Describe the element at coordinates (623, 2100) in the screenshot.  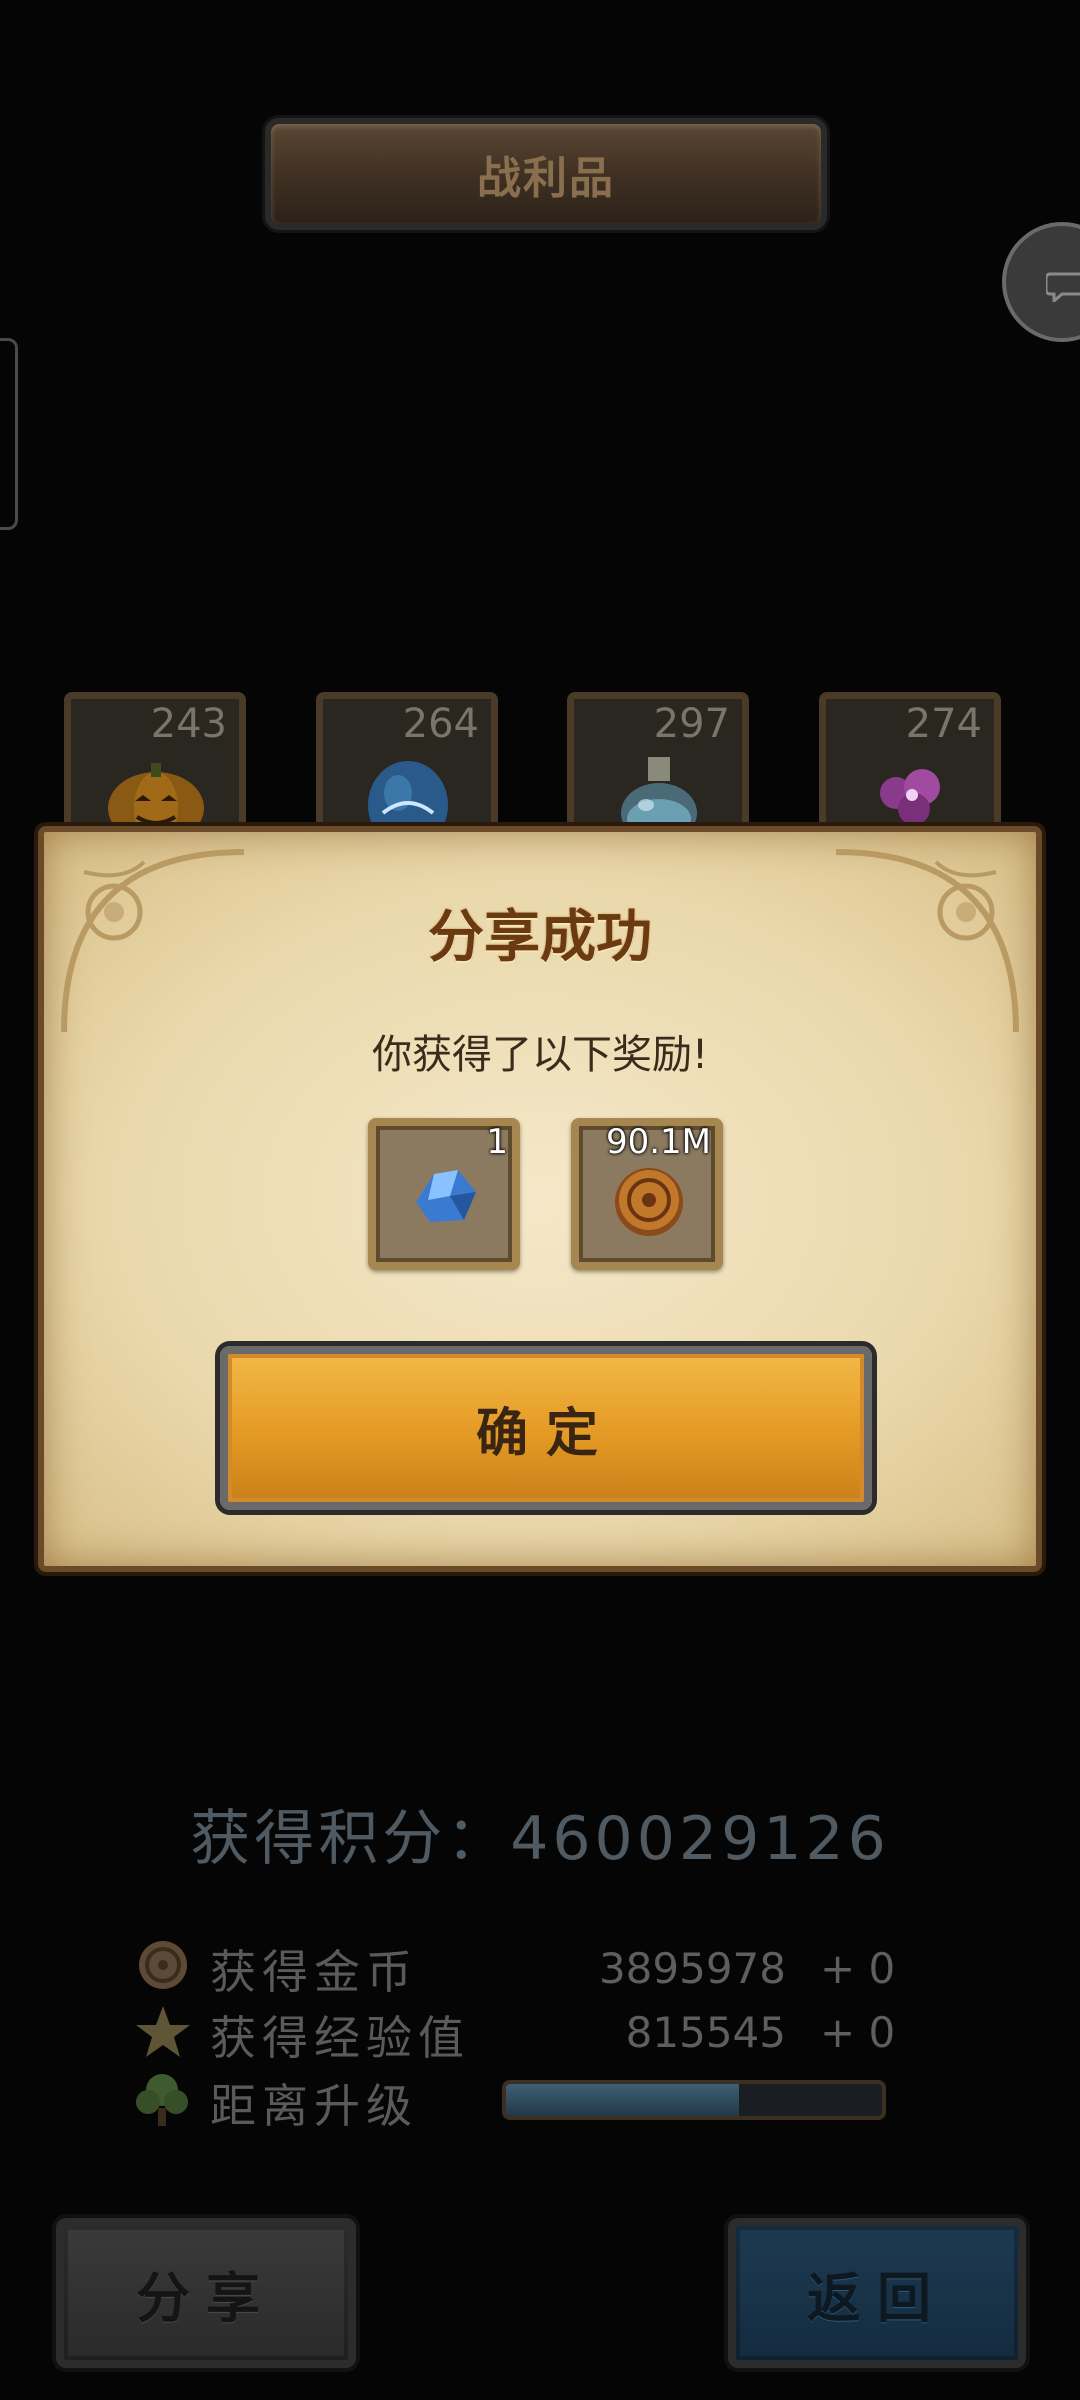
I see `level-progress-fill` at that location.